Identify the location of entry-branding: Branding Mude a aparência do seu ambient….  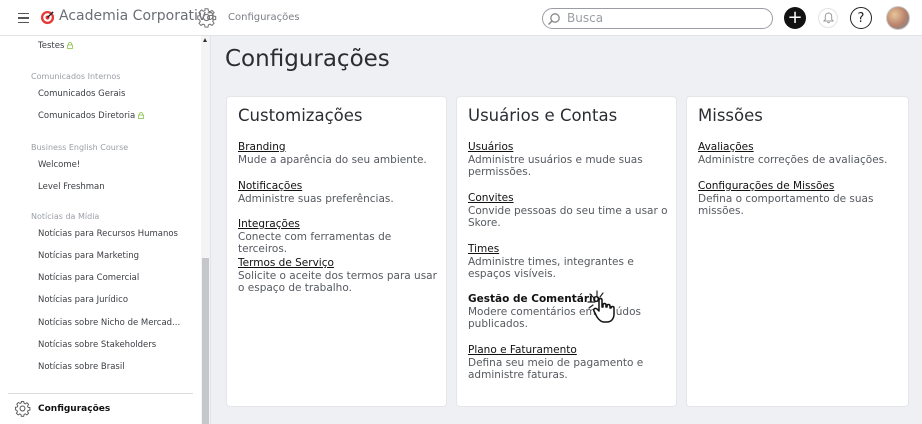
(338, 153).